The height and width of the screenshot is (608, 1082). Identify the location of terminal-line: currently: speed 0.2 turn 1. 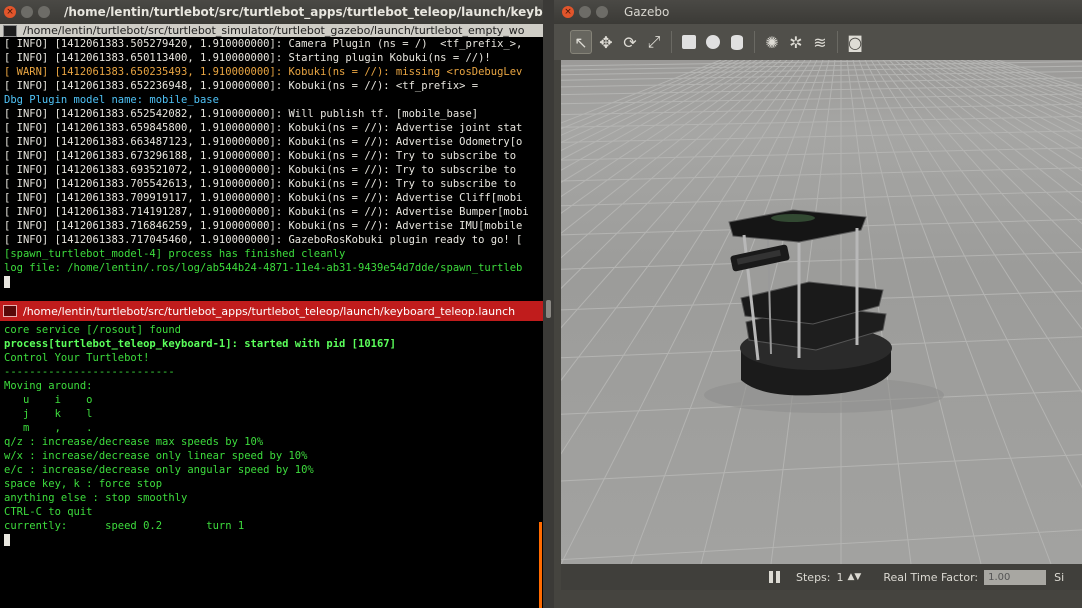
(124, 526).